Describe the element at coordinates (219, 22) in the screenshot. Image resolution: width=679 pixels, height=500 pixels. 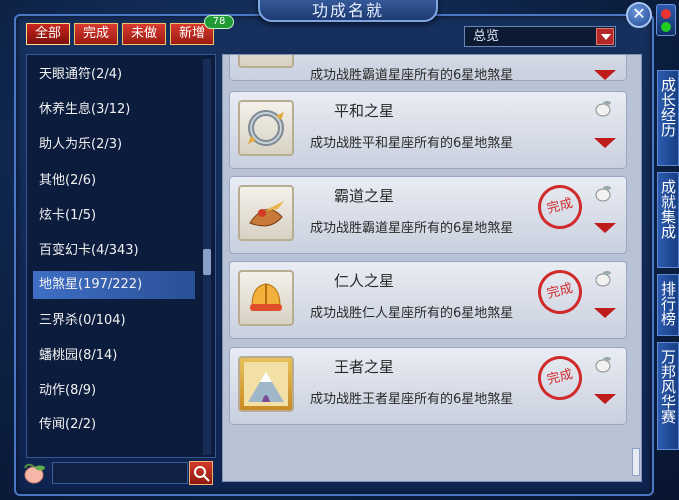
I see `new-count-badge: 78` at that location.